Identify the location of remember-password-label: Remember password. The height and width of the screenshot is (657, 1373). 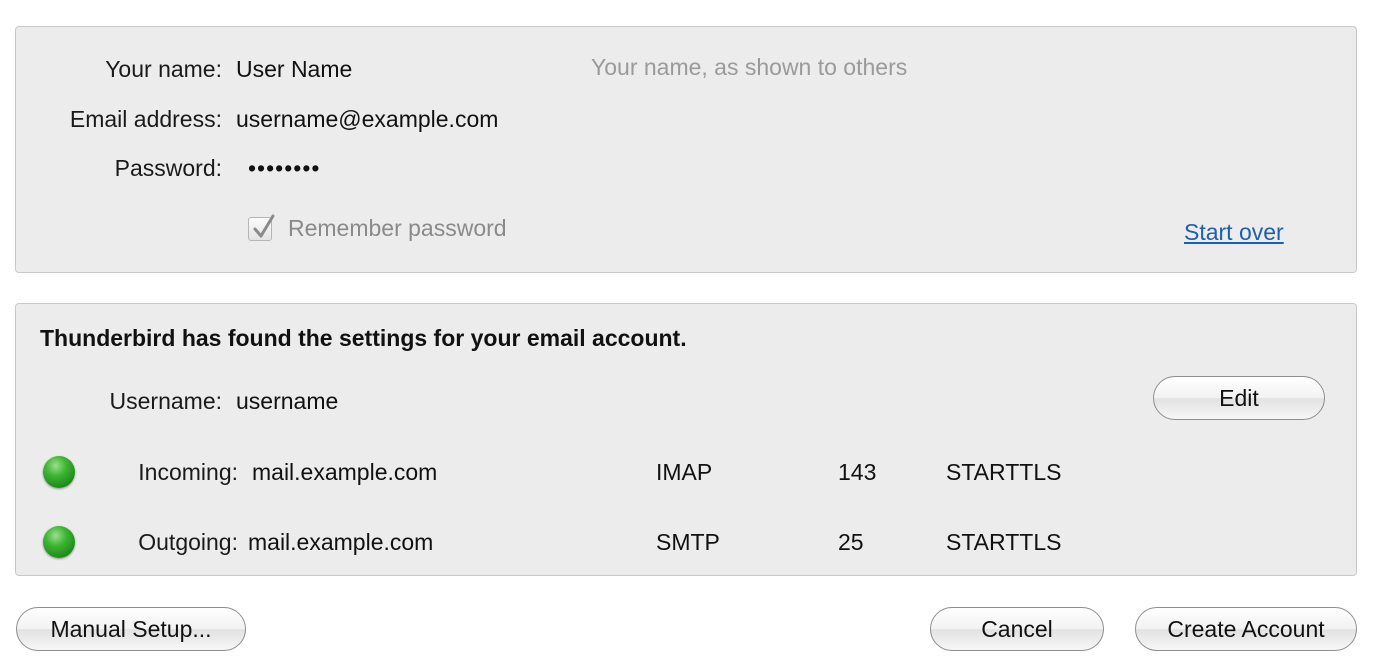
(397, 228).